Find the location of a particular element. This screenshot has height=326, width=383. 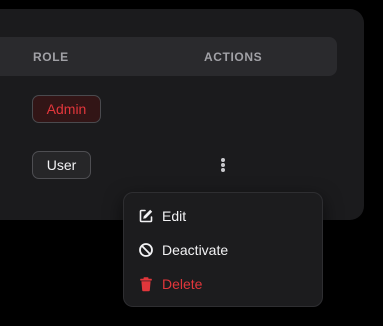

ban-icon is located at coordinates (146, 250).